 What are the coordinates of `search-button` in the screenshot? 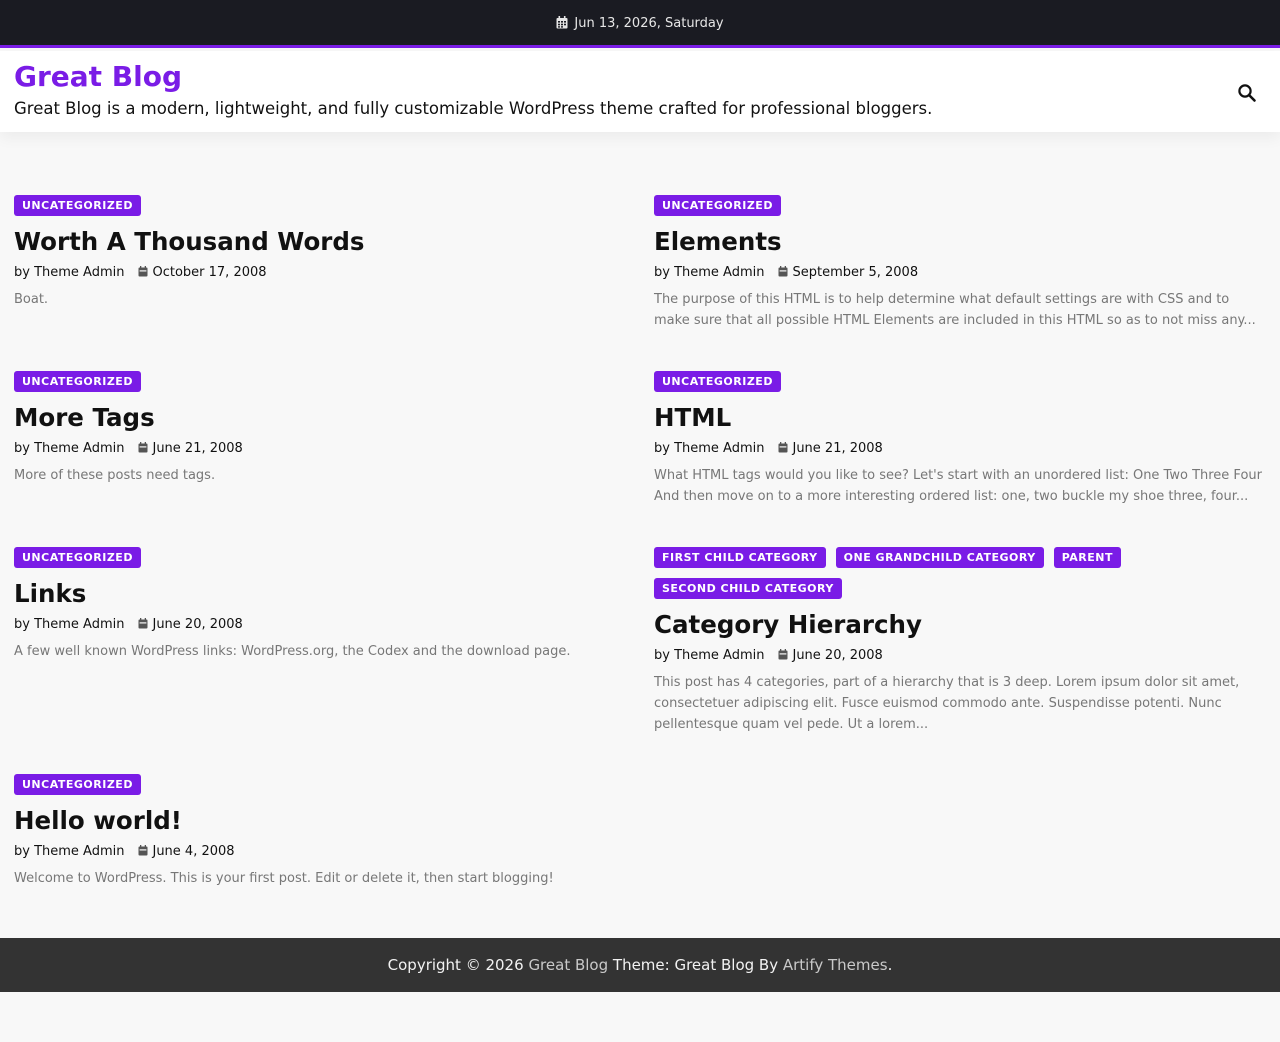 It's located at (1247, 93).